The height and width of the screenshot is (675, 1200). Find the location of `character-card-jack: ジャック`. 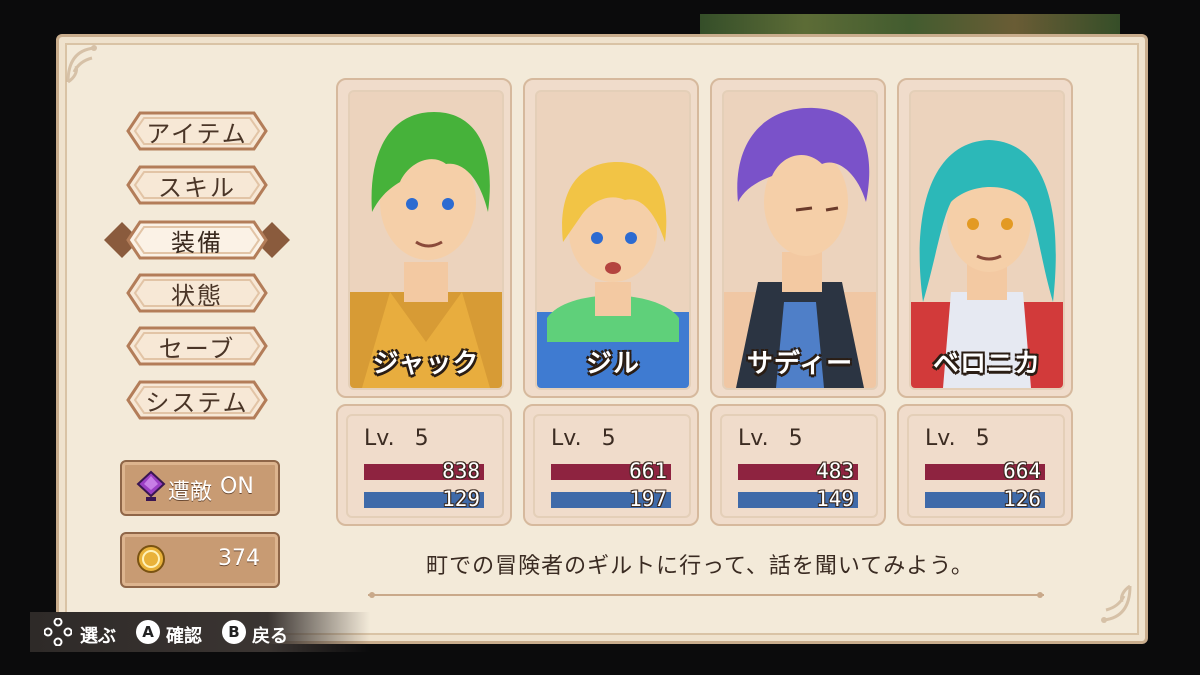

character-card-jack: ジャック is located at coordinates (424, 238).